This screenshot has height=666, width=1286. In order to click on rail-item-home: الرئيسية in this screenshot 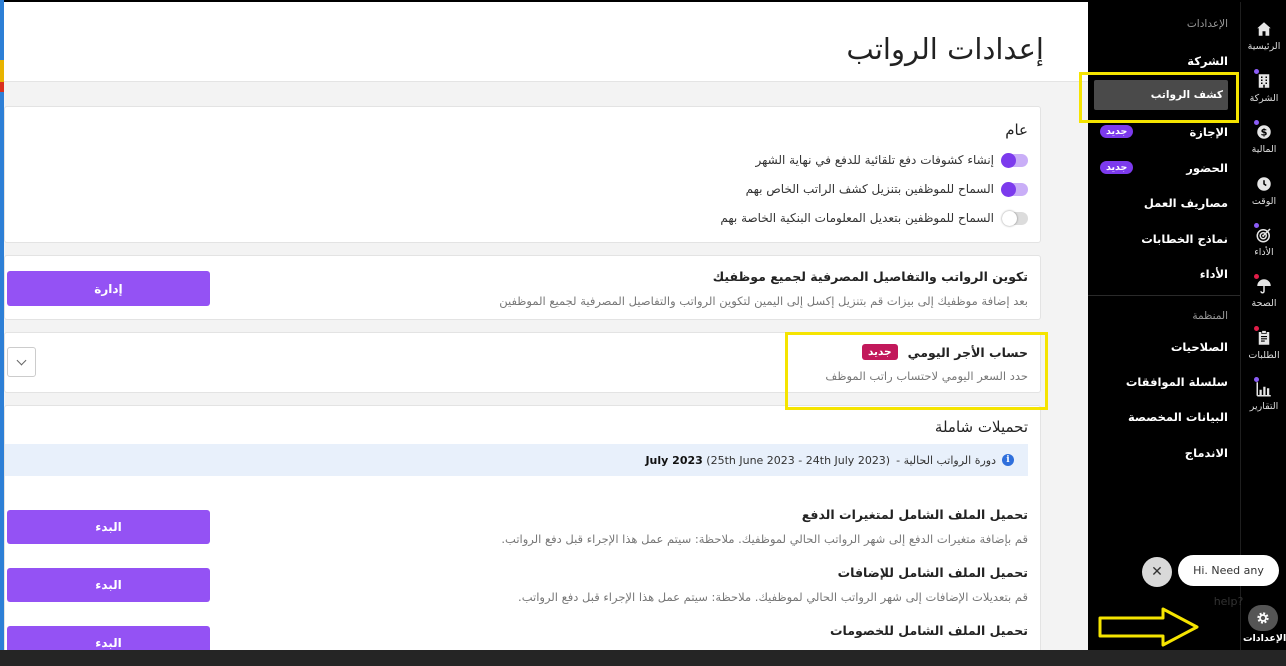, I will do `click(1263, 36)`.